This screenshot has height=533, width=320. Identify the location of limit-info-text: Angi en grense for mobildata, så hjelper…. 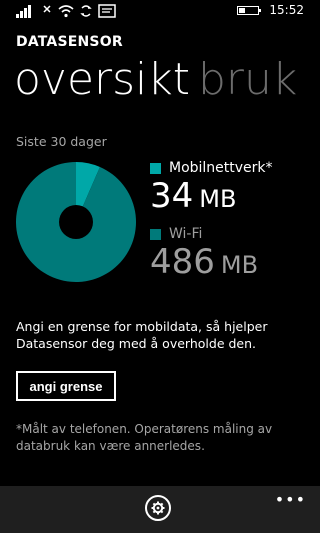
(142, 335).